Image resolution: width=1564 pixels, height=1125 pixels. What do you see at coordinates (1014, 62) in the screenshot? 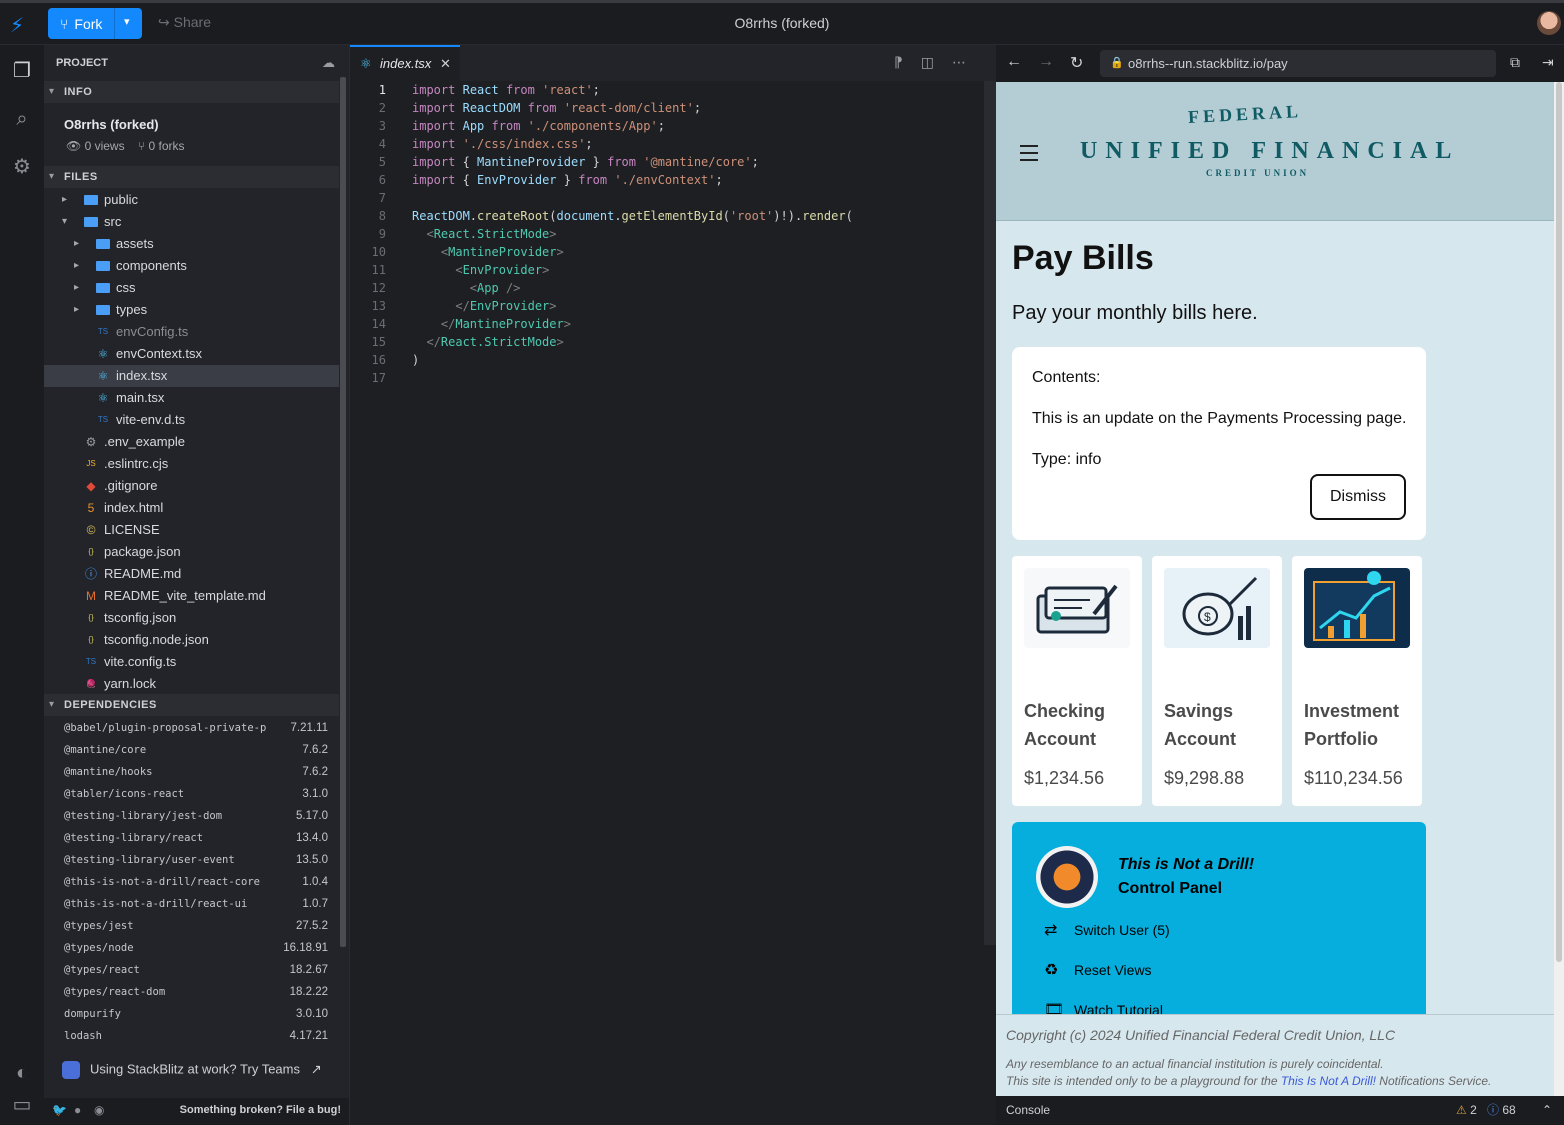
I see `back-arrow-icon: ←` at bounding box center [1014, 62].